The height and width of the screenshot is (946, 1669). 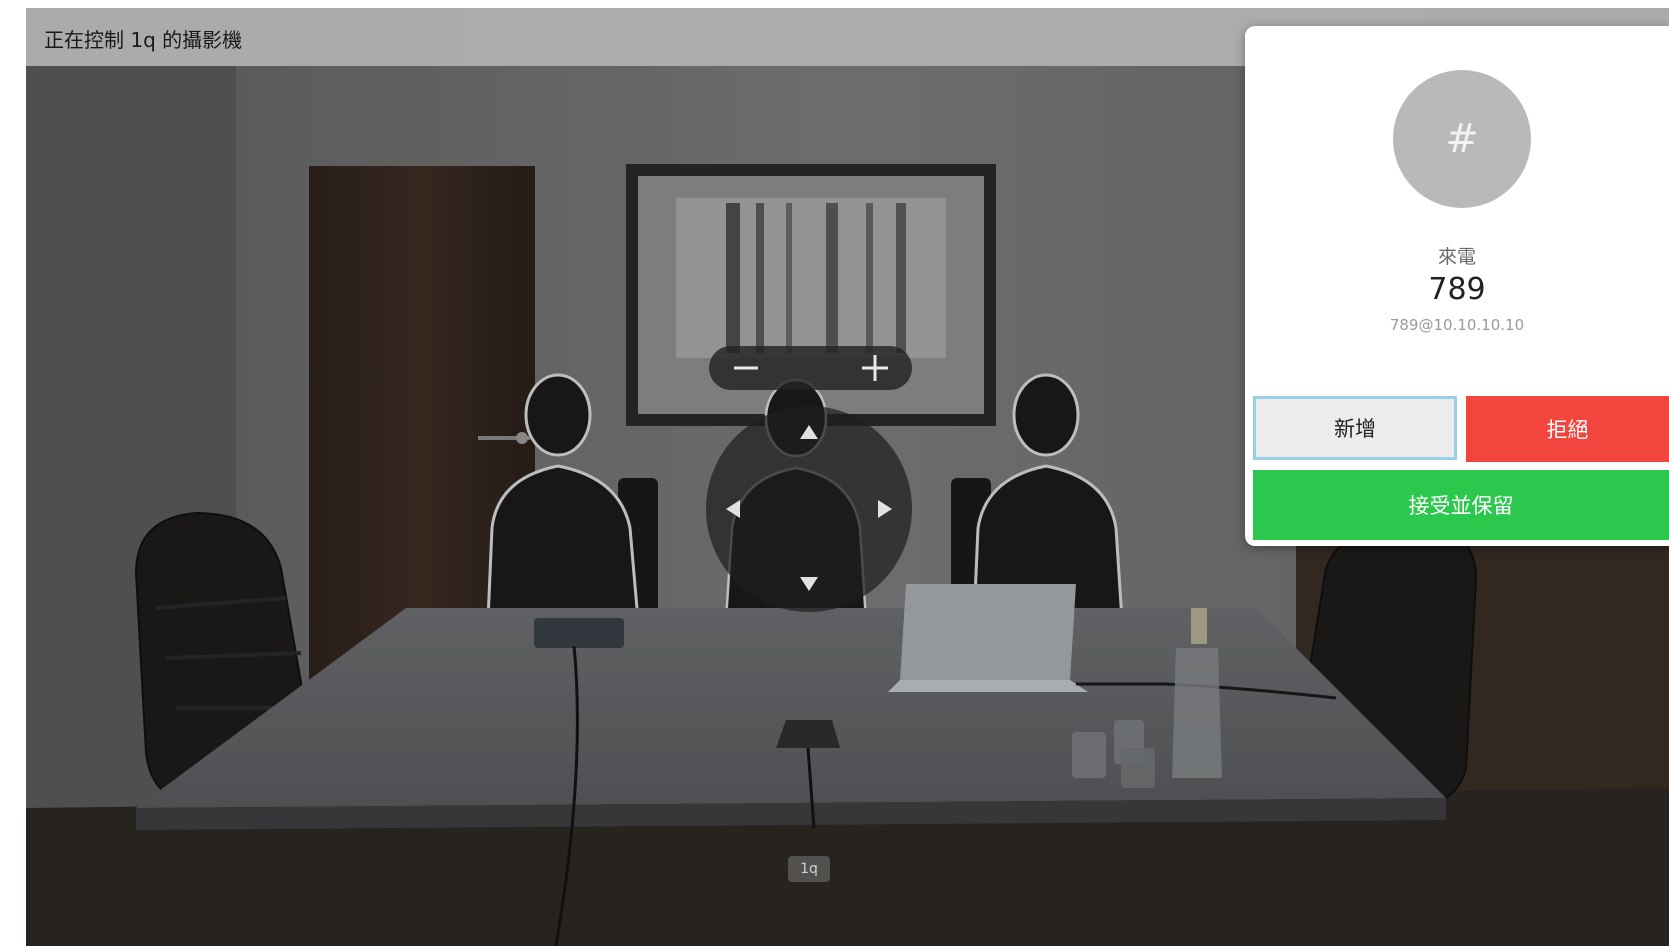 I want to click on accept-and-hold-button: 接受並保留, so click(x=1461, y=505).